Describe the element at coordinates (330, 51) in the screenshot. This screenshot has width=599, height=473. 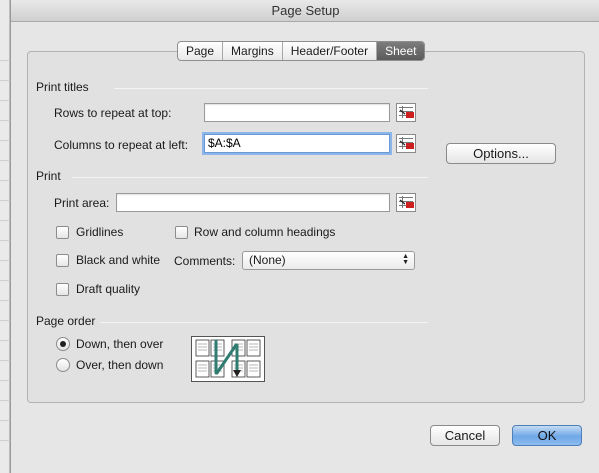
I see `tab-header-footer: Header/Footer` at that location.